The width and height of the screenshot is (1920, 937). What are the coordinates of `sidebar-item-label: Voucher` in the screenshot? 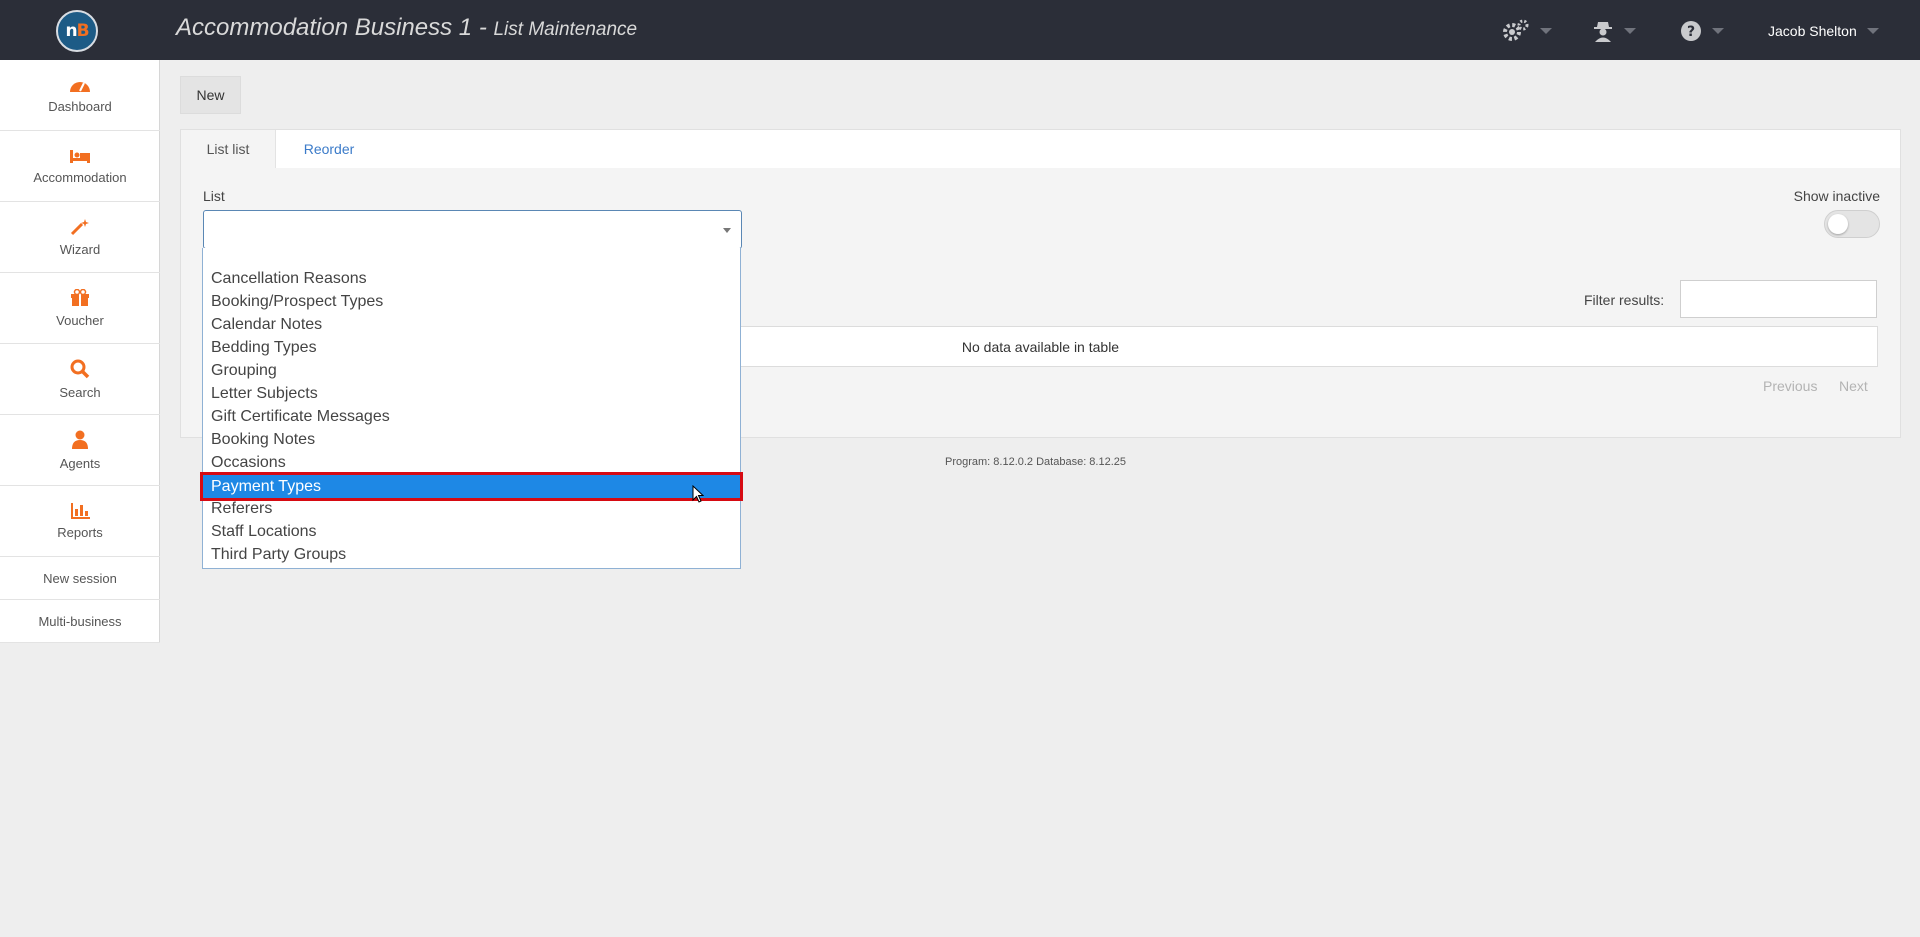 It's located at (80, 320).